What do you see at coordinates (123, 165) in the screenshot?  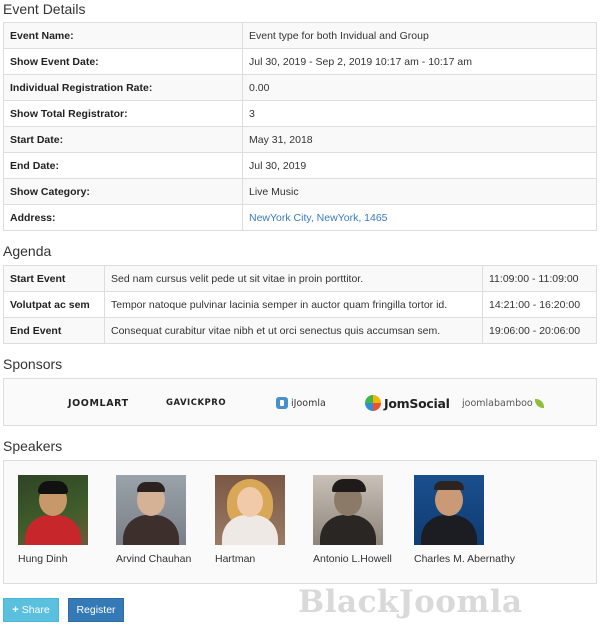 I see `detail-label: End Date:` at bounding box center [123, 165].